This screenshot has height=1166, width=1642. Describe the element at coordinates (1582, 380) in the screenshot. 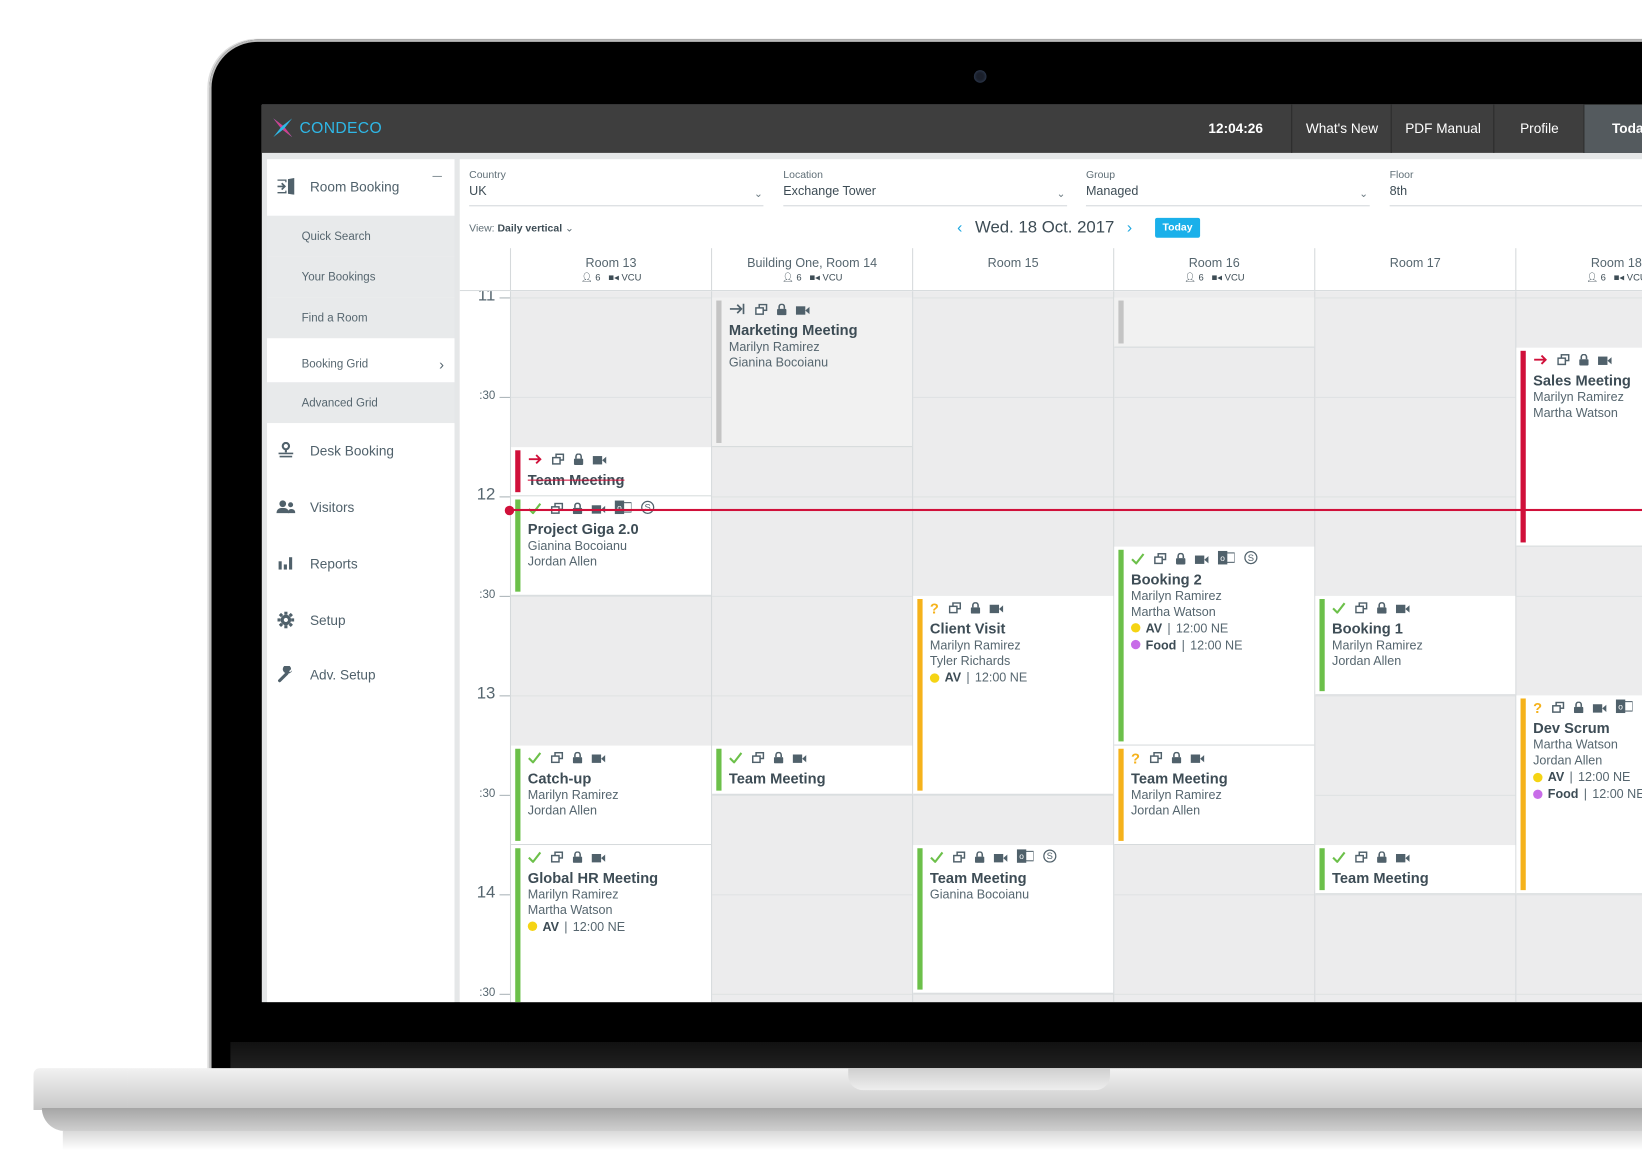

I see `booking-title: Sales Meeting` at that location.